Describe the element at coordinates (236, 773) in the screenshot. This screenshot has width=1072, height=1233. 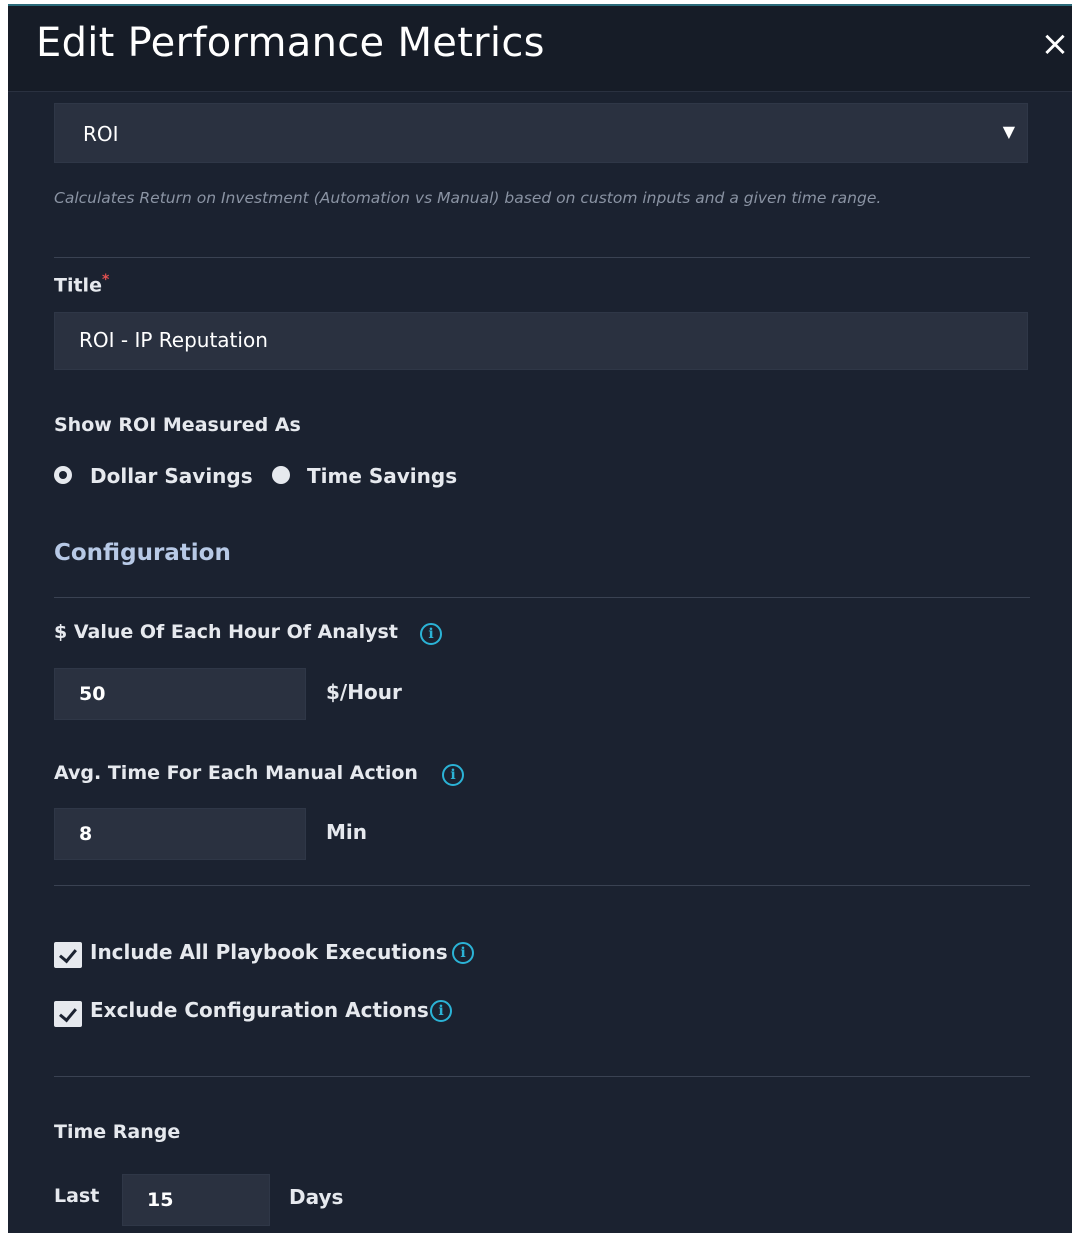
I see `avg-time-label: Avg. Time For Each Manual Action` at that location.